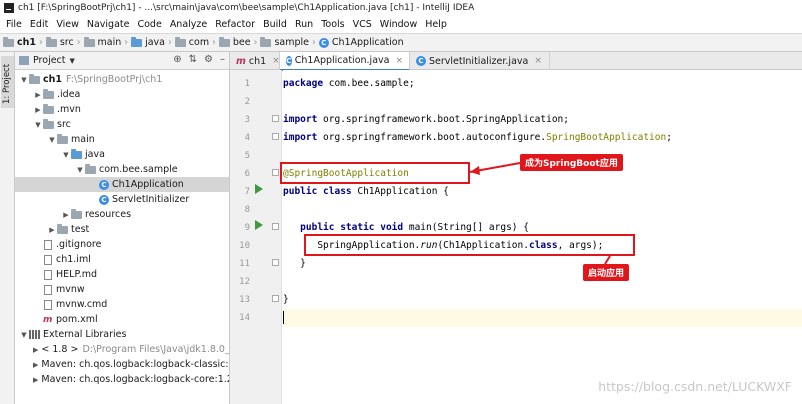 Image resolution: width=802 pixels, height=404 pixels. What do you see at coordinates (475, 170) in the screenshot?
I see `arrowhead` at bounding box center [475, 170].